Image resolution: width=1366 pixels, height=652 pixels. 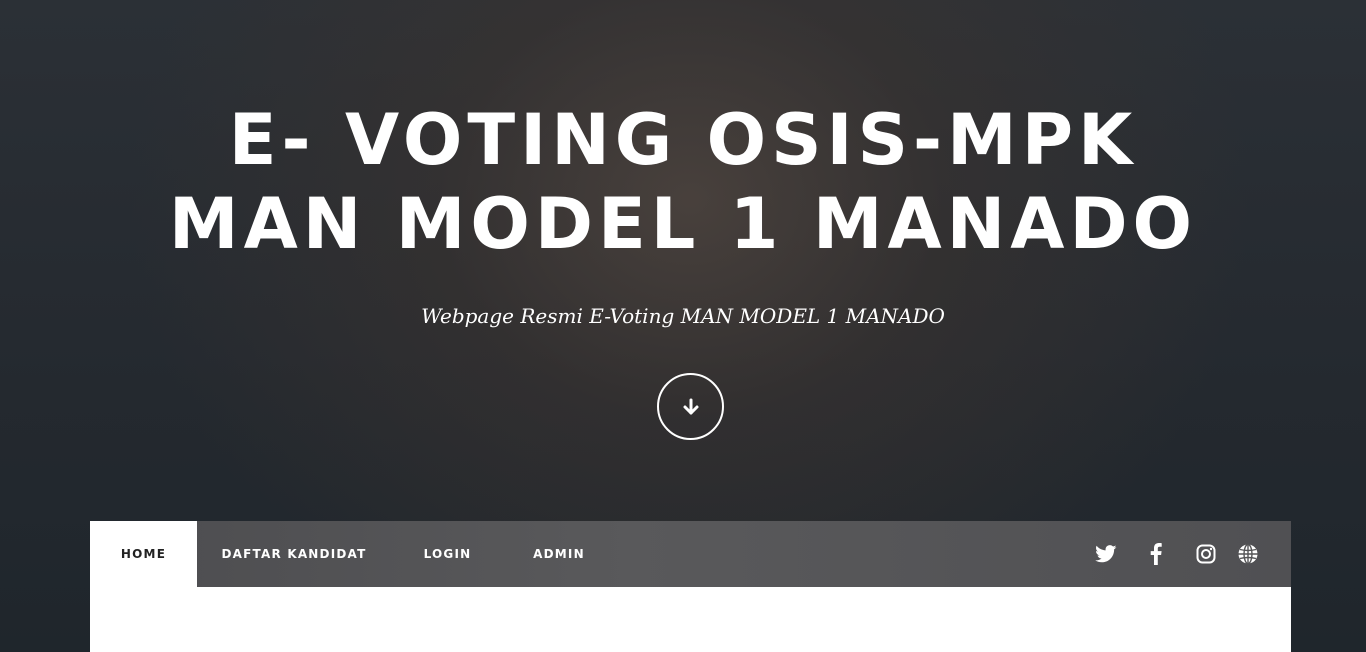 I want to click on globe-icon, so click(x=1248, y=554).